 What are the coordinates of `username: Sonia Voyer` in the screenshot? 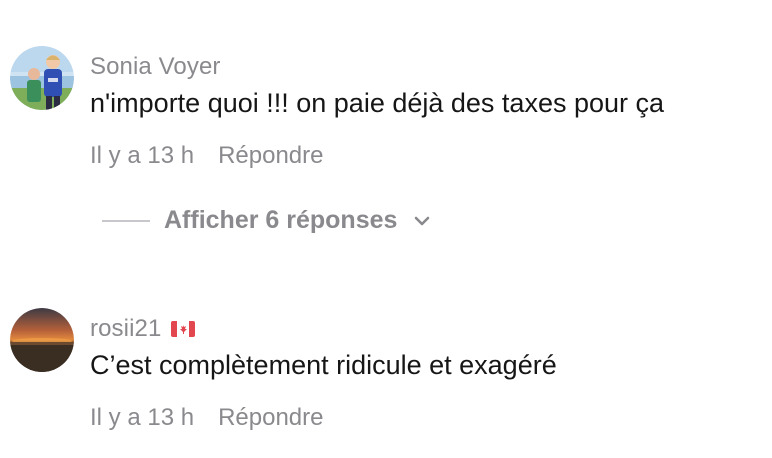 It's located at (155, 67).